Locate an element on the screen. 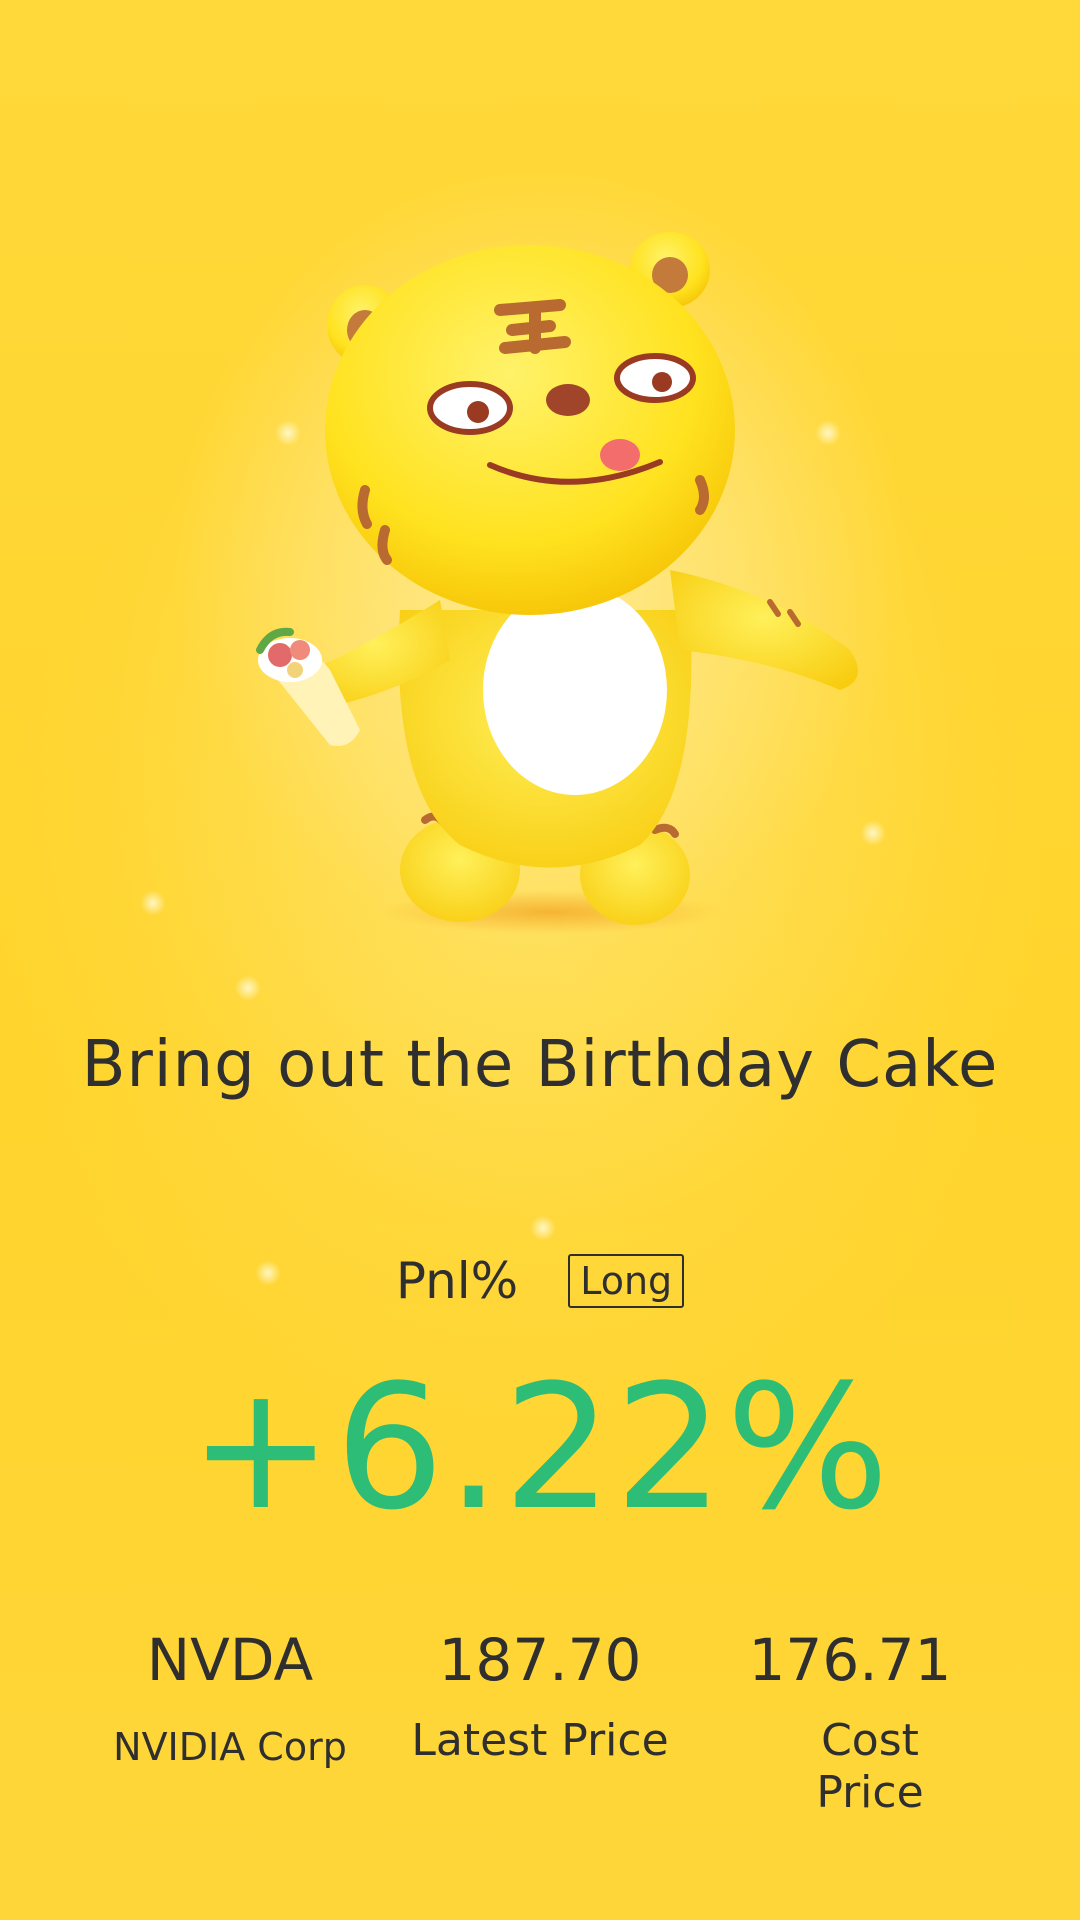 The image size is (1080, 1920). latest-price-label: Latest Price is located at coordinates (540, 1740).